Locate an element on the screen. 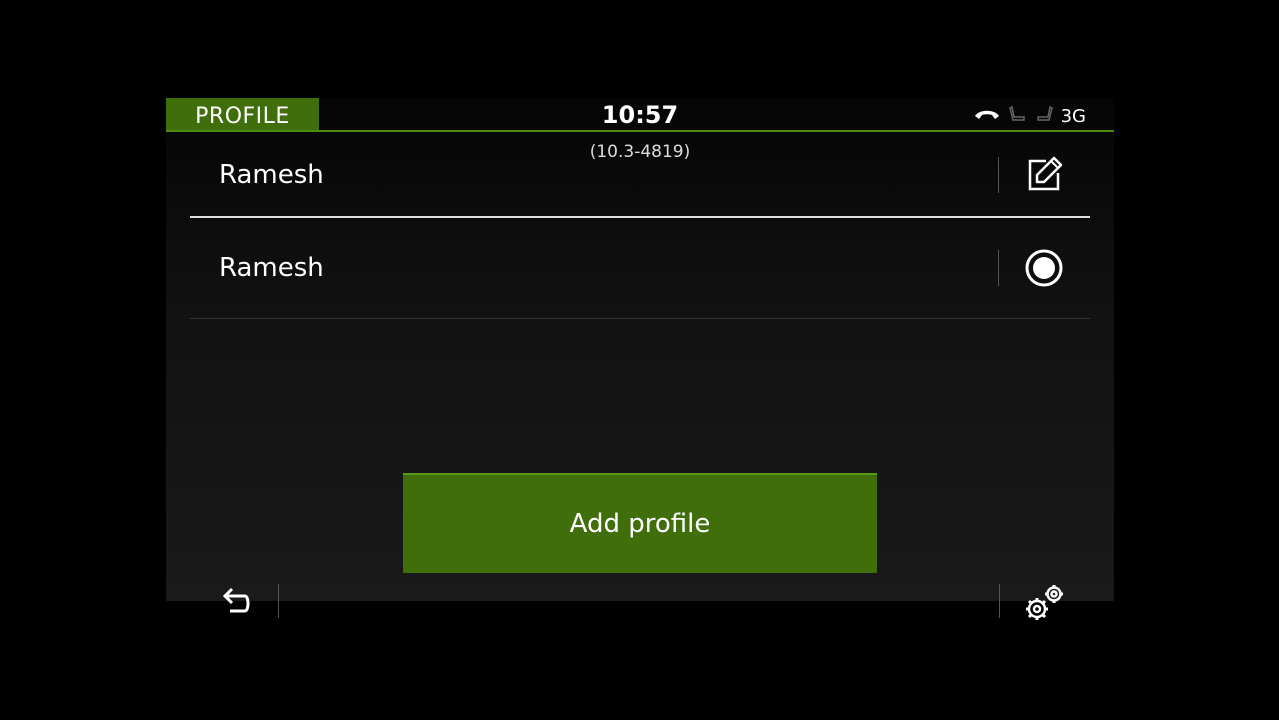  network-indicator: 3G is located at coordinates (1073, 116).